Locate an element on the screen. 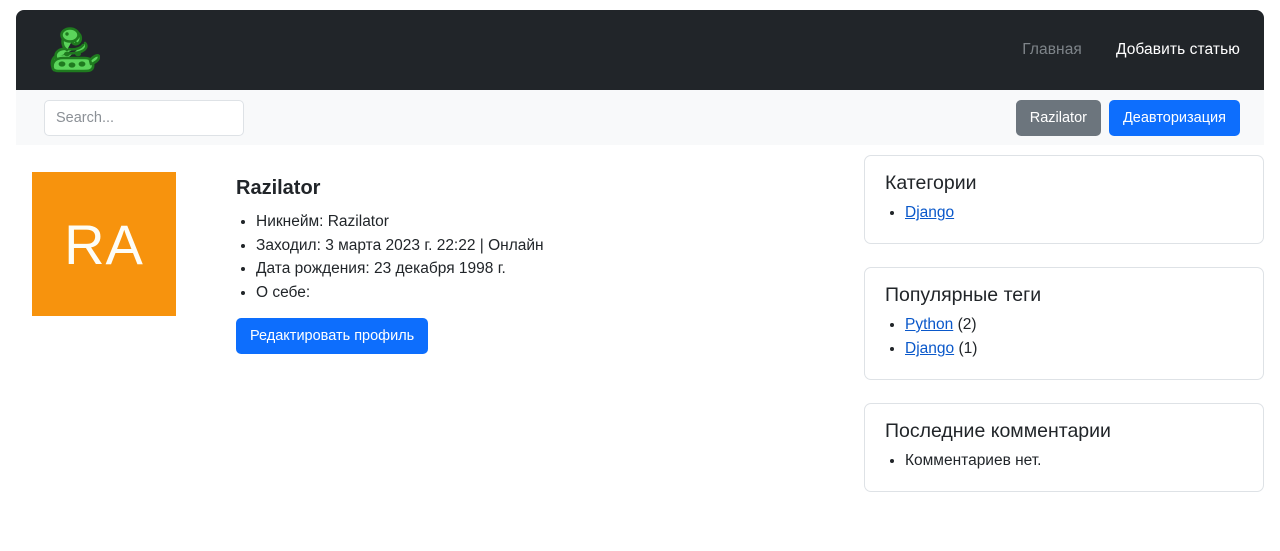 Image resolution: width=1280 pixels, height=551 pixels. navbar-links: Главная Добавить статью is located at coordinates (1131, 50).